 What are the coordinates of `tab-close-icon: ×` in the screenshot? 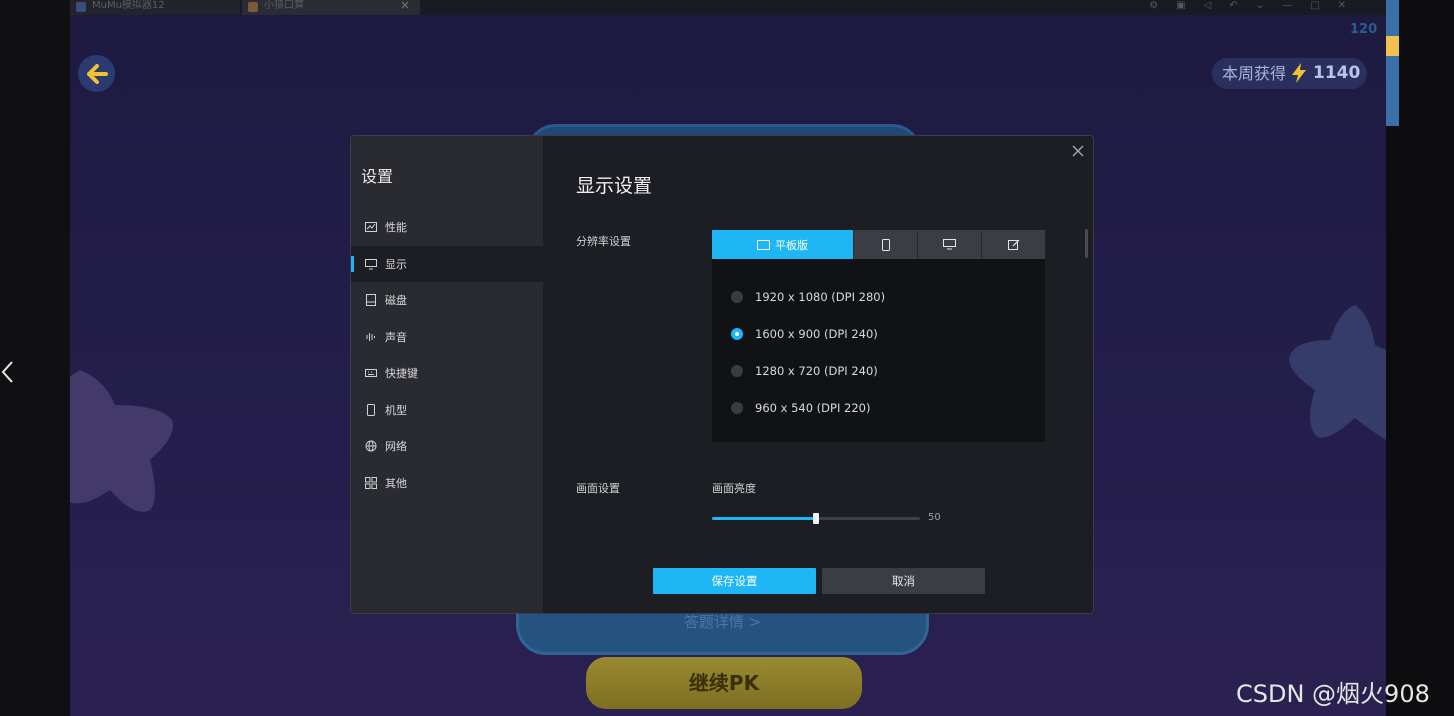 It's located at (405, 5).